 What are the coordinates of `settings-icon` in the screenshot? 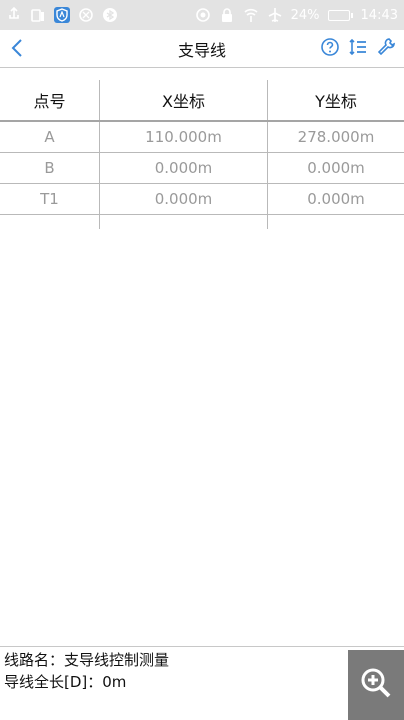 It's located at (386, 47).